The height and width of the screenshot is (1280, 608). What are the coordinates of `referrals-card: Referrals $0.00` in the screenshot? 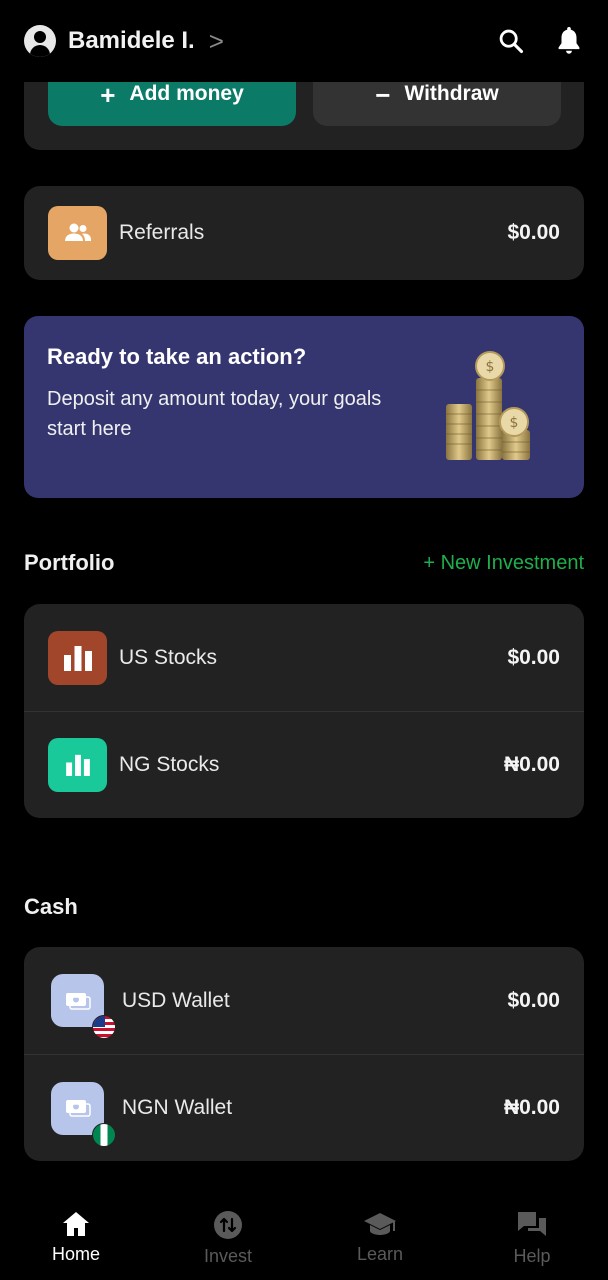 It's located at (304, 233).